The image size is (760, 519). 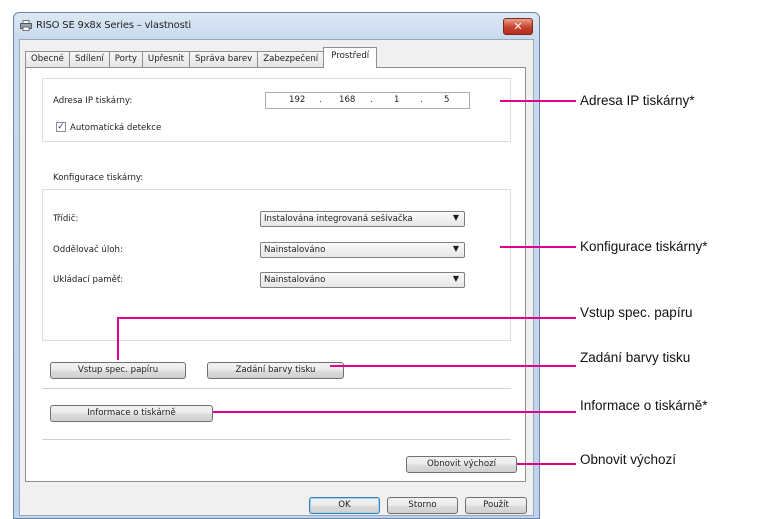 What do you see at coordinates (644, 405) in the screenshot?
I see `callout-info: Informace o tiskárně*` at bounding box center [644, 405].